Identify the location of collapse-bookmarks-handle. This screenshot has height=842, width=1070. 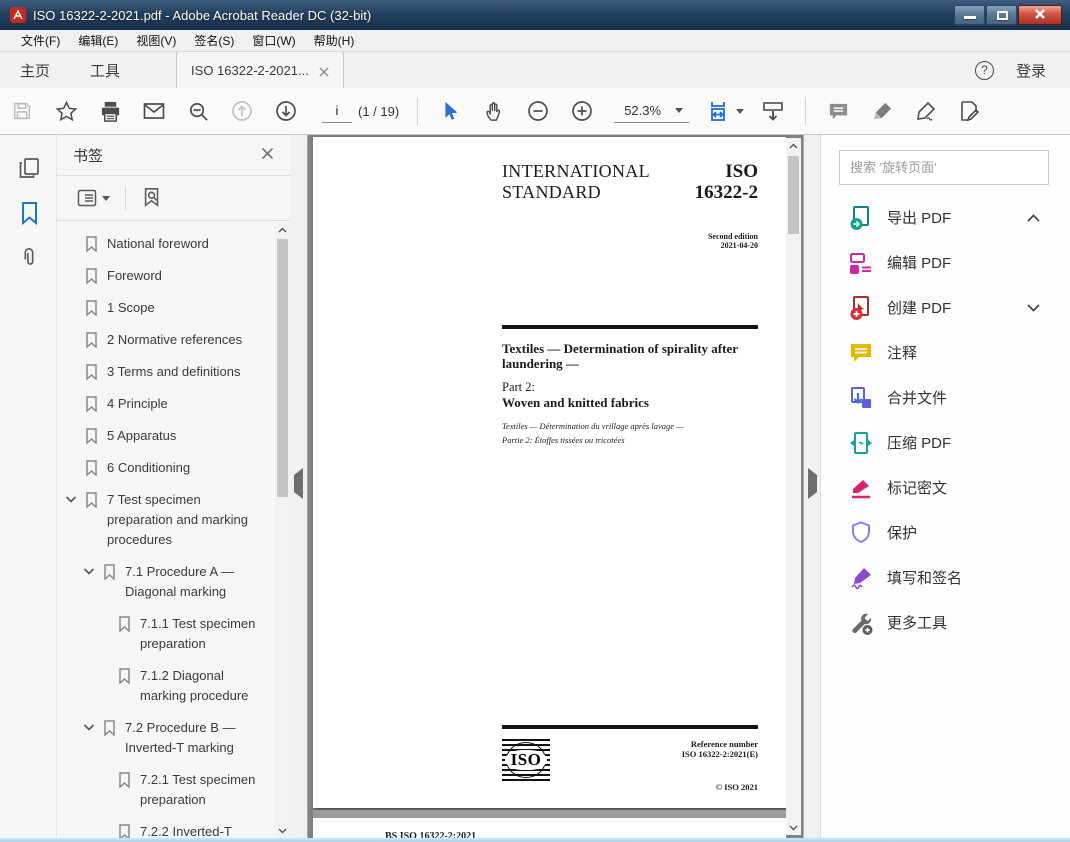
(298, 483).